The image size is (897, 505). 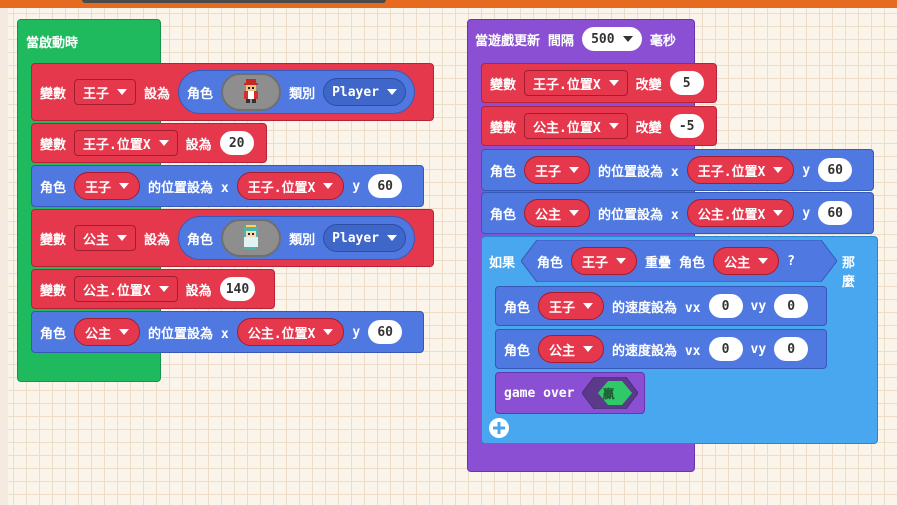 What do you see at coordinates (849, 273) in the screenshot?
I see `then-label: 那麼` at bounding box center [849, 273].